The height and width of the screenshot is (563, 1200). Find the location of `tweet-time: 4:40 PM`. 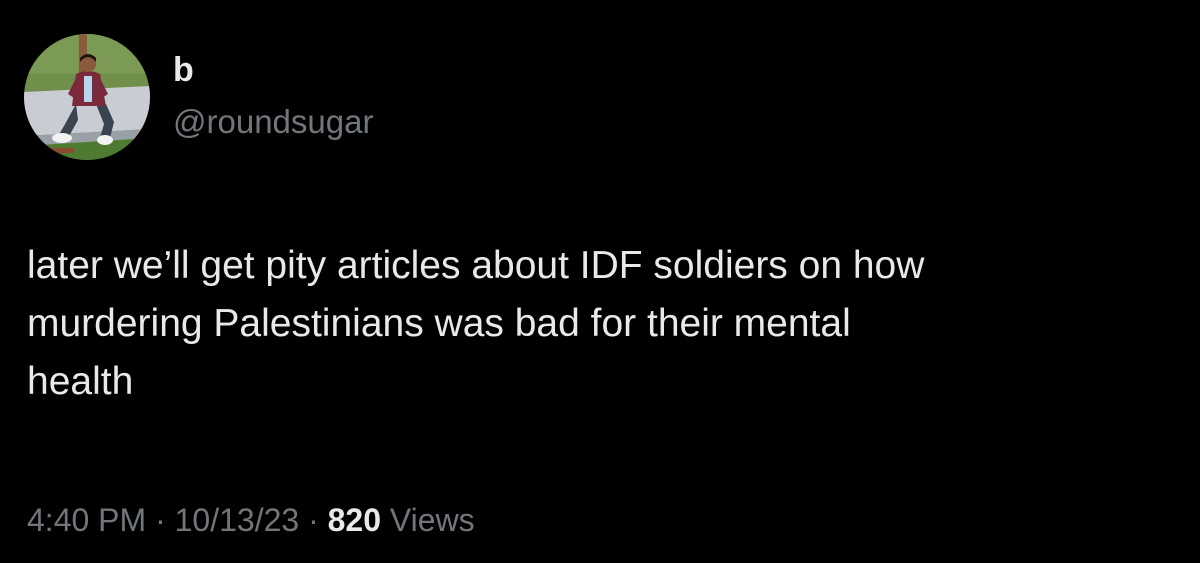

tweet-time: 4:40 PM is located at coordinates (86, 520).